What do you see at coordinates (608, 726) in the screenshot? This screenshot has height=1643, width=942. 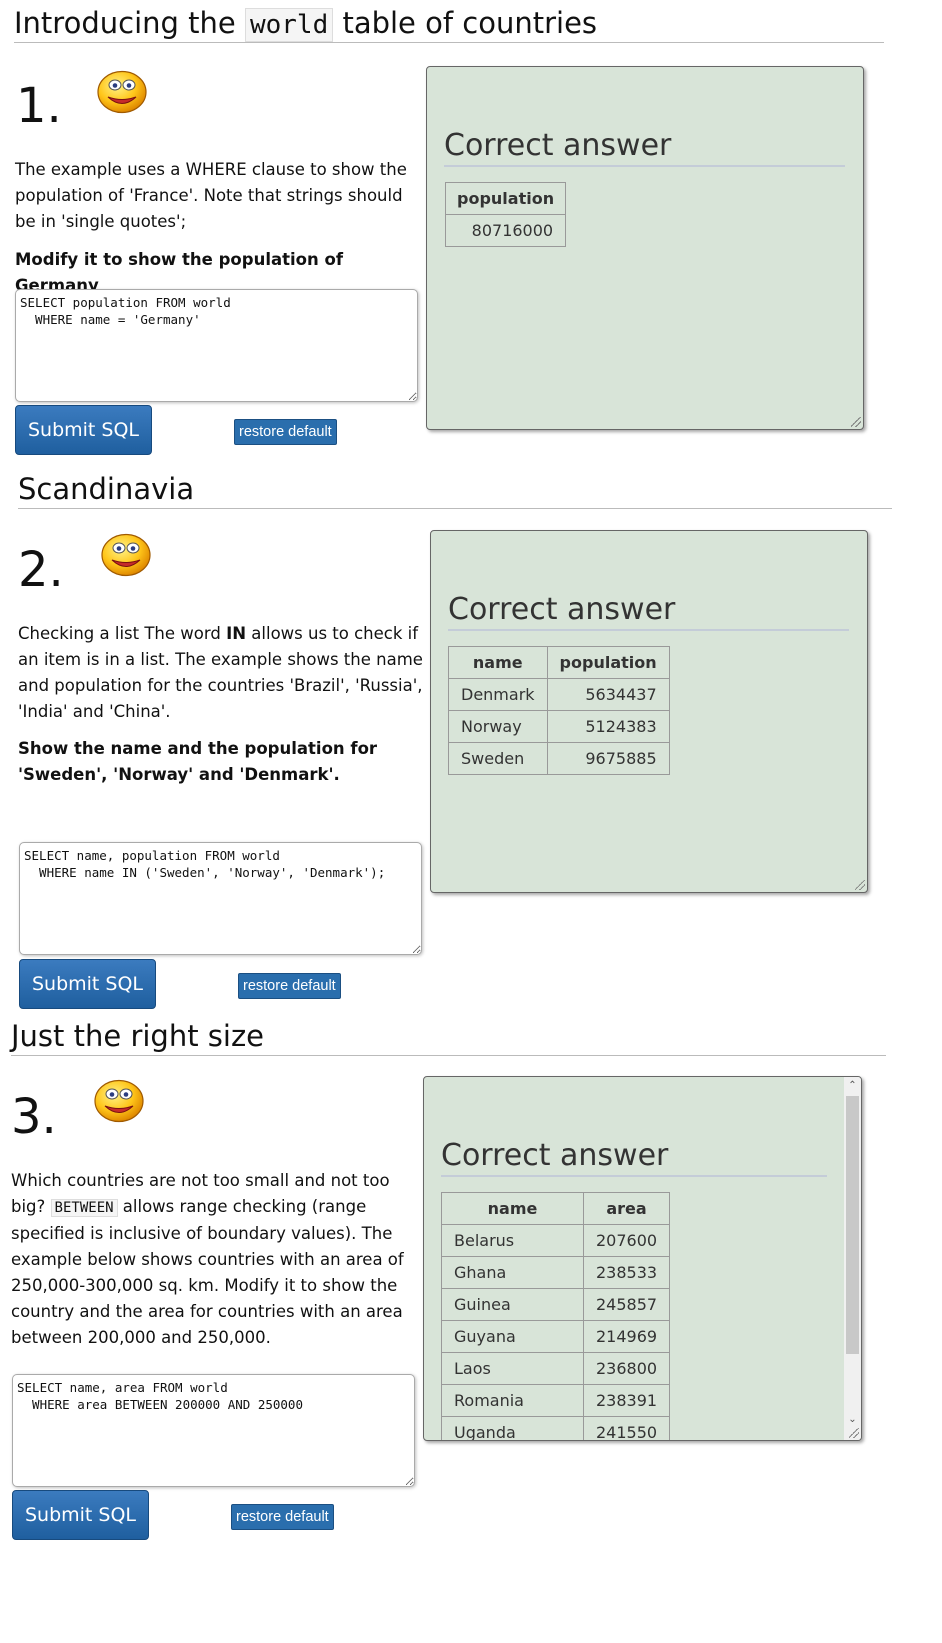 I see `table-cell: 5124383` at bounding box center [608, 726].